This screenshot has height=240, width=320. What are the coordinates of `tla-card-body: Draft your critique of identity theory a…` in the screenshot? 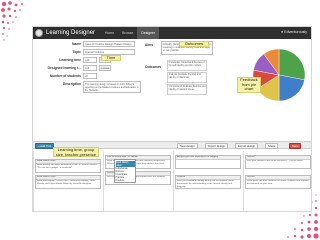 It's located at (205, 184).